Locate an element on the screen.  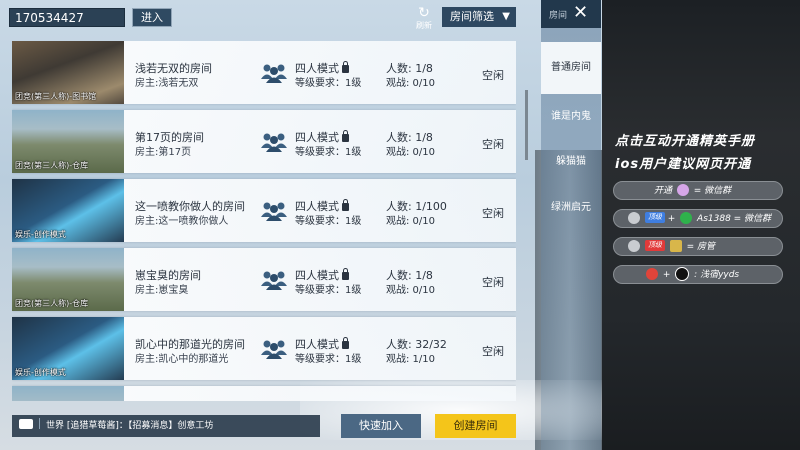
promo-pill-3: 顶级 = 房管 is located at coordinates (698, 246).